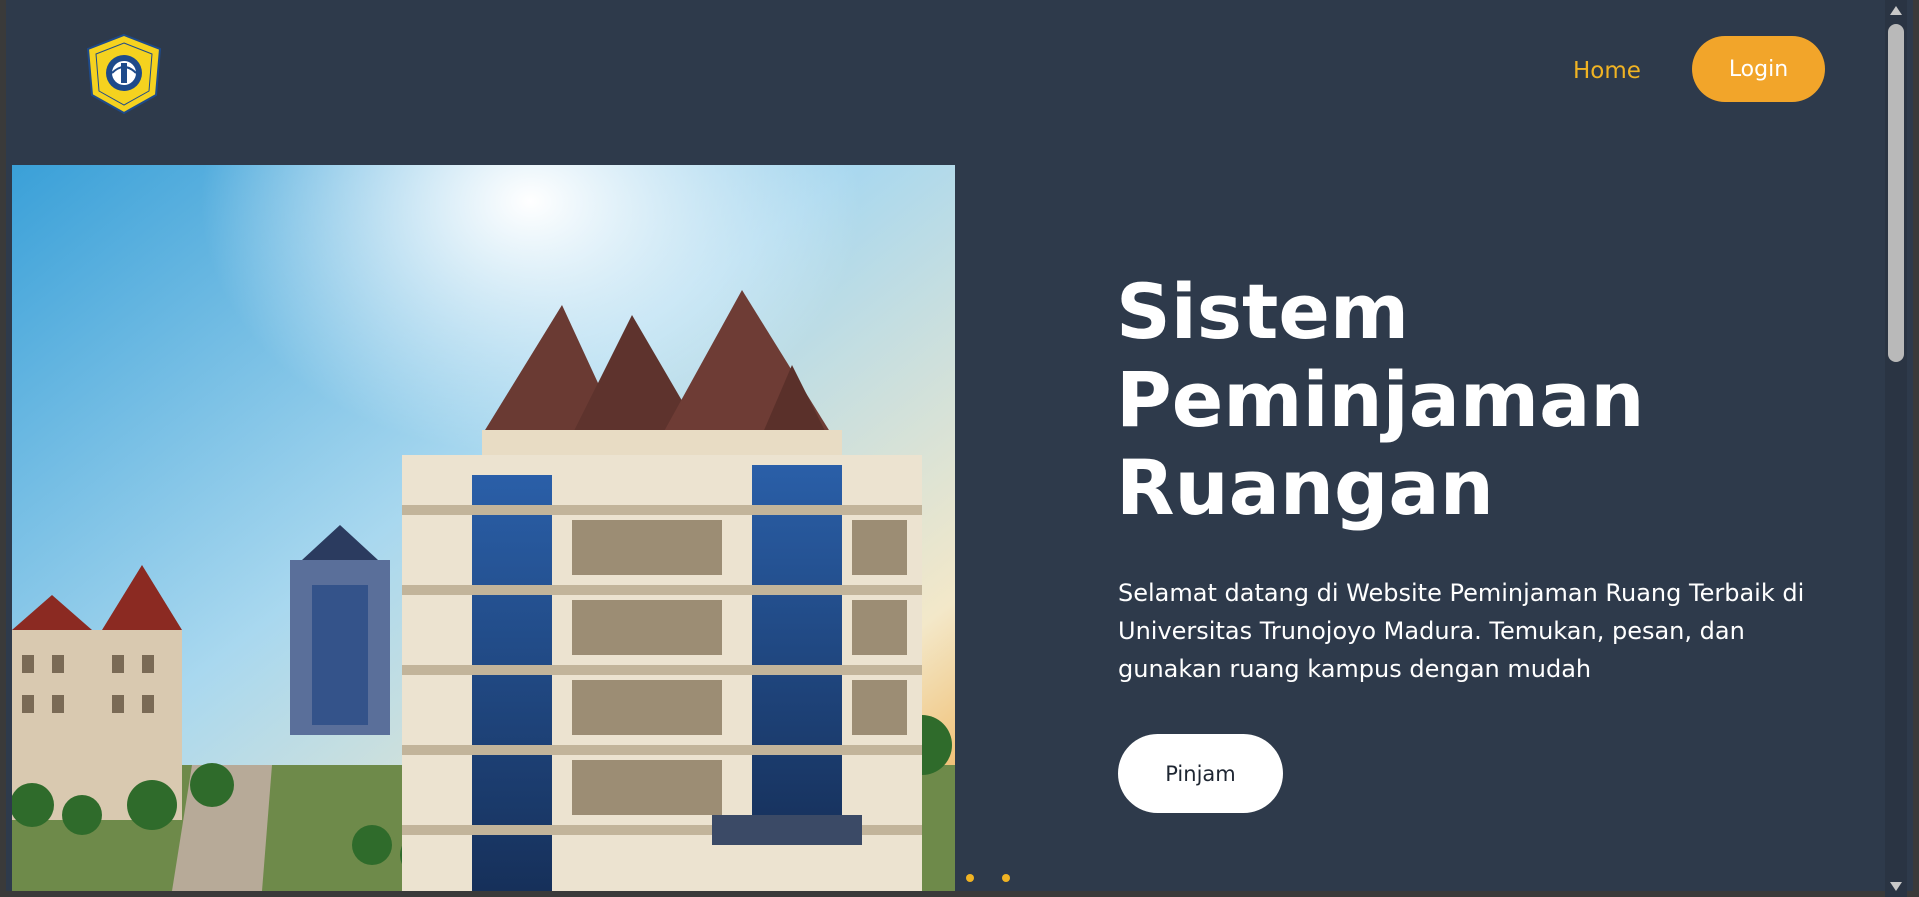  Describe the element at coordinates (1758, 69) in the screenshot. I see `login-button: Login` at that location.